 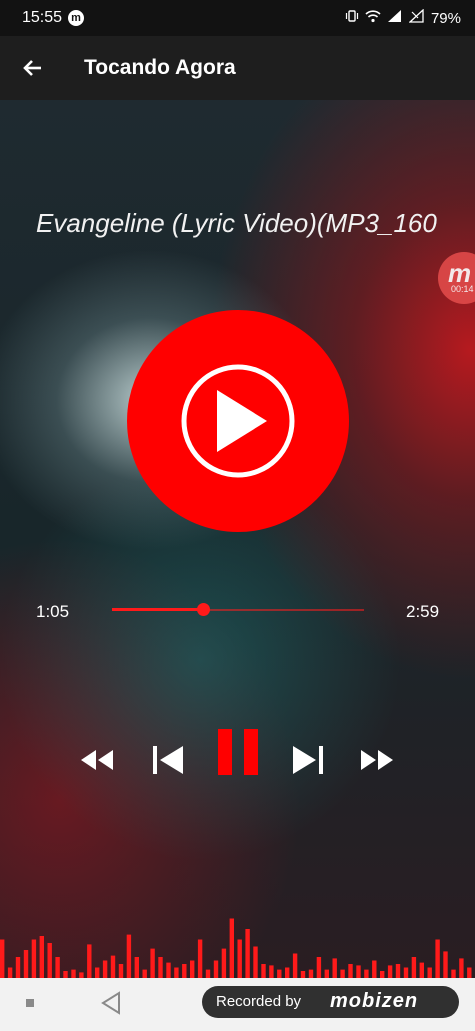 I want to click on status-time: 15:55, so click(x=42, y=17).